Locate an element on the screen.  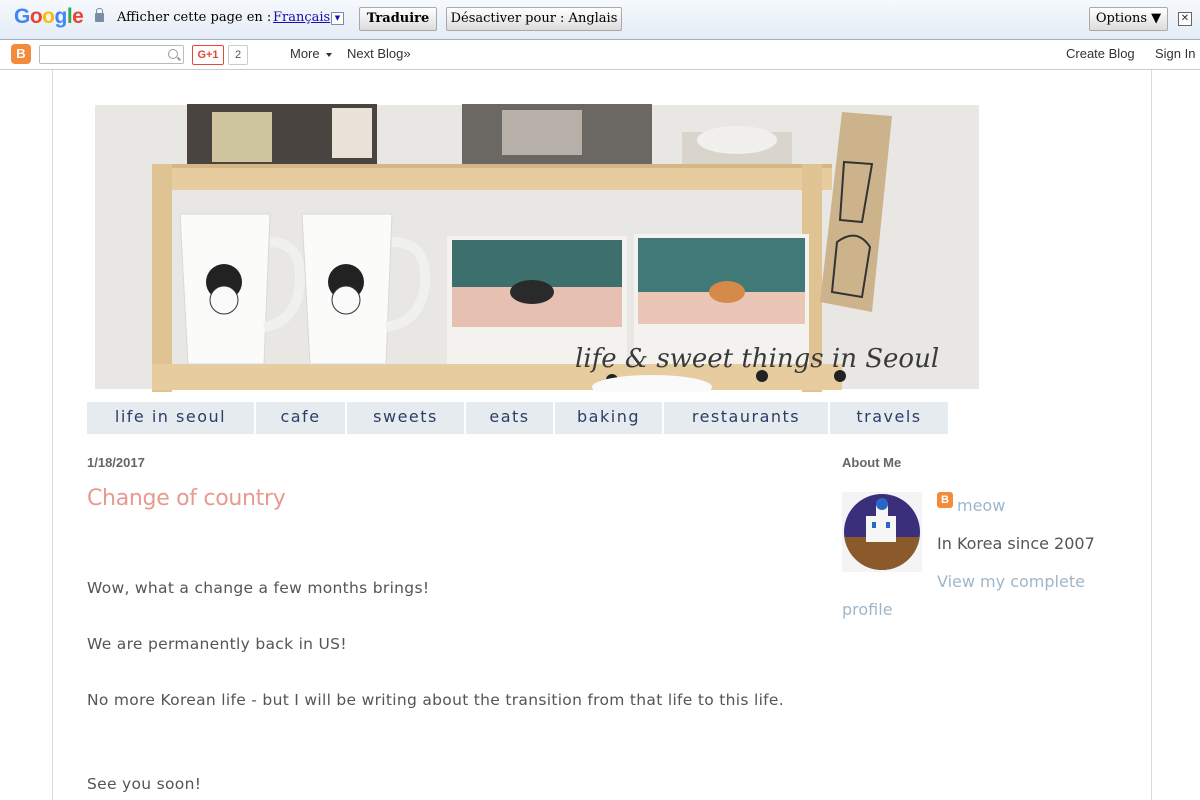
blogger-icon: B is located at coordinates (21, 54).